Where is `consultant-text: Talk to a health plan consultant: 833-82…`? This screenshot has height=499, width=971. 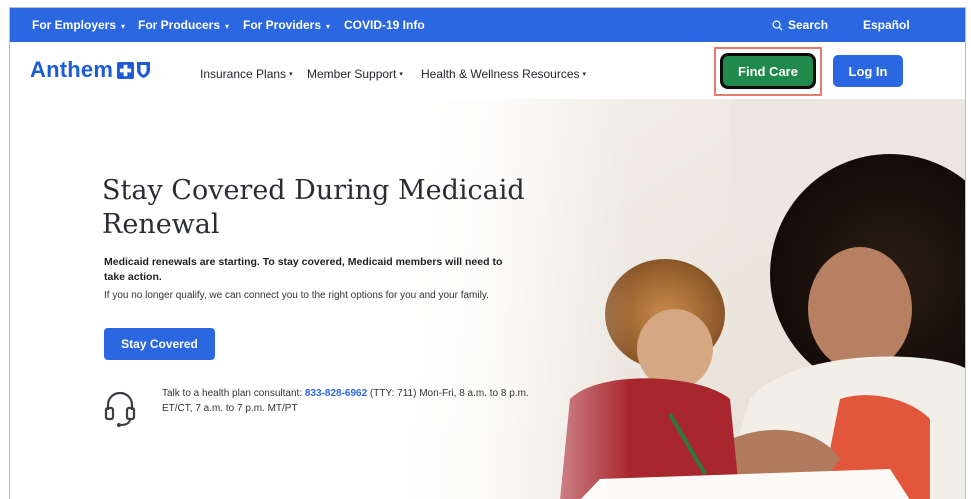
consultant-text: Talk to a health plan consultant: 833-82… is located at coordinates (352, 401).